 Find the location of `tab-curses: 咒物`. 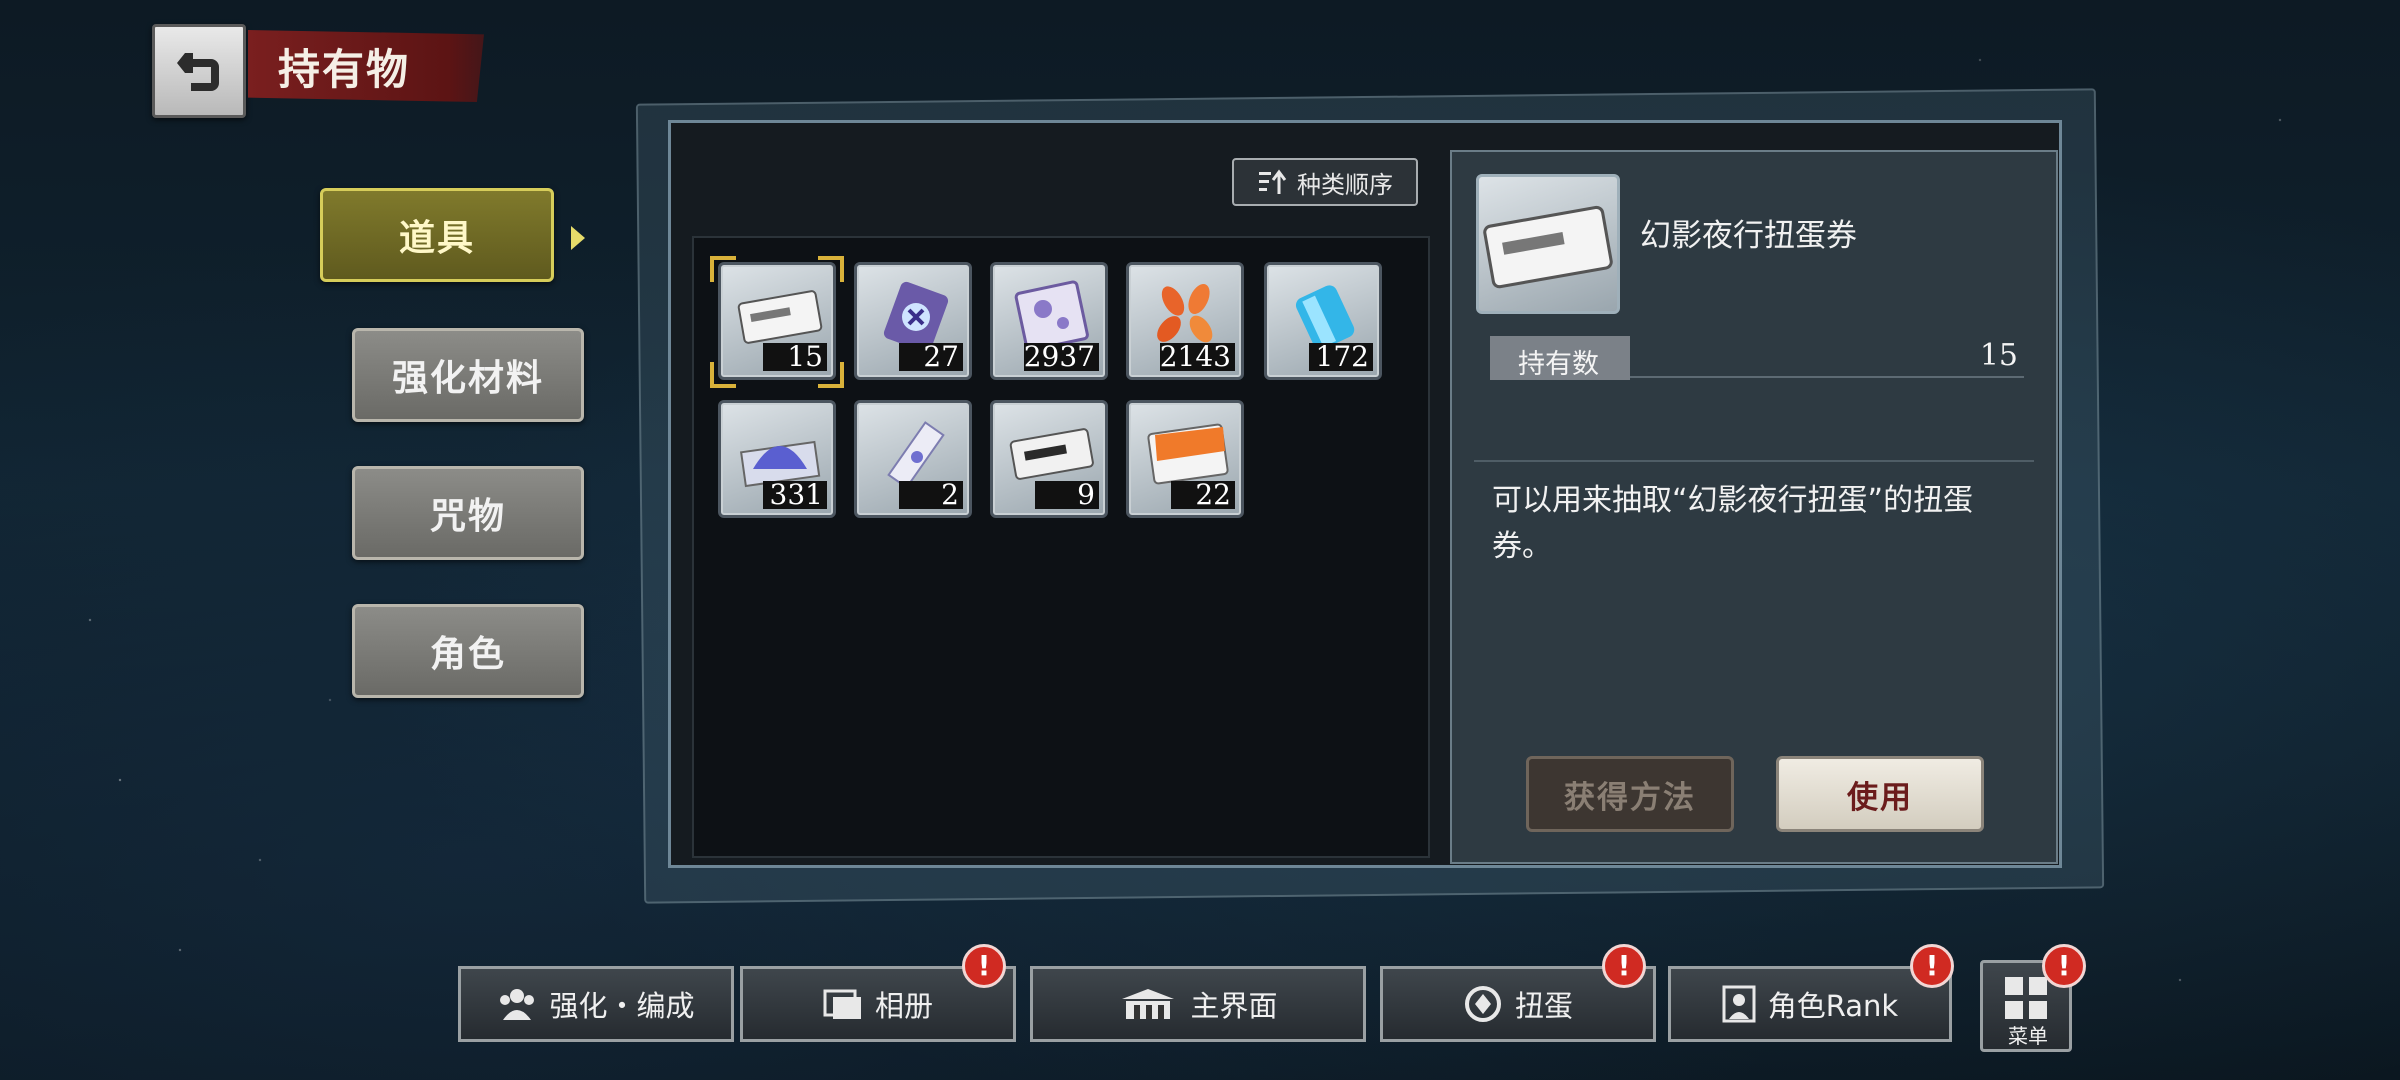

tab-curses: 咒物 is located at coordinates (468, 513).